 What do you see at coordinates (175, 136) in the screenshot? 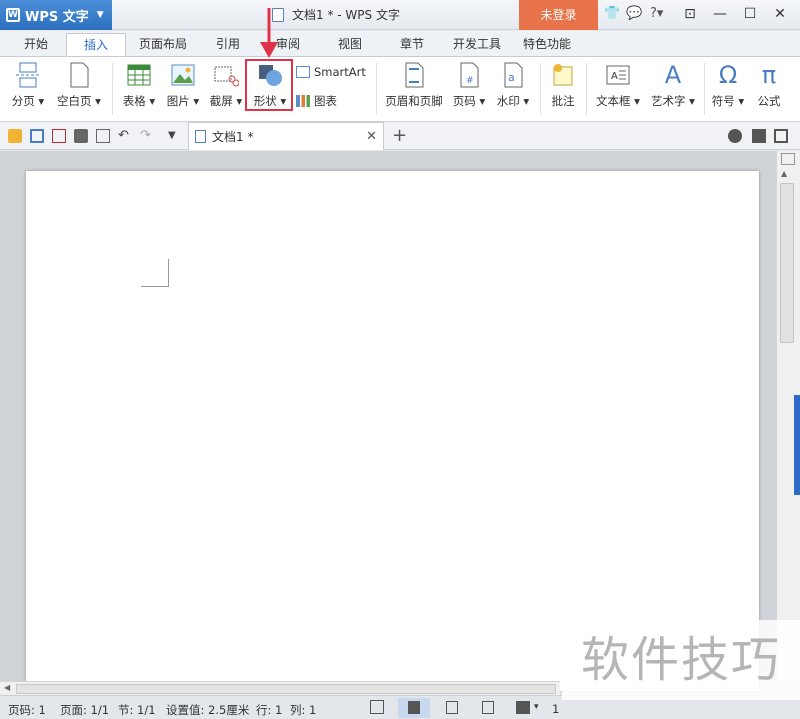
I see `customize-toolbar-icon: ▼` at bounding box center [175, 136].